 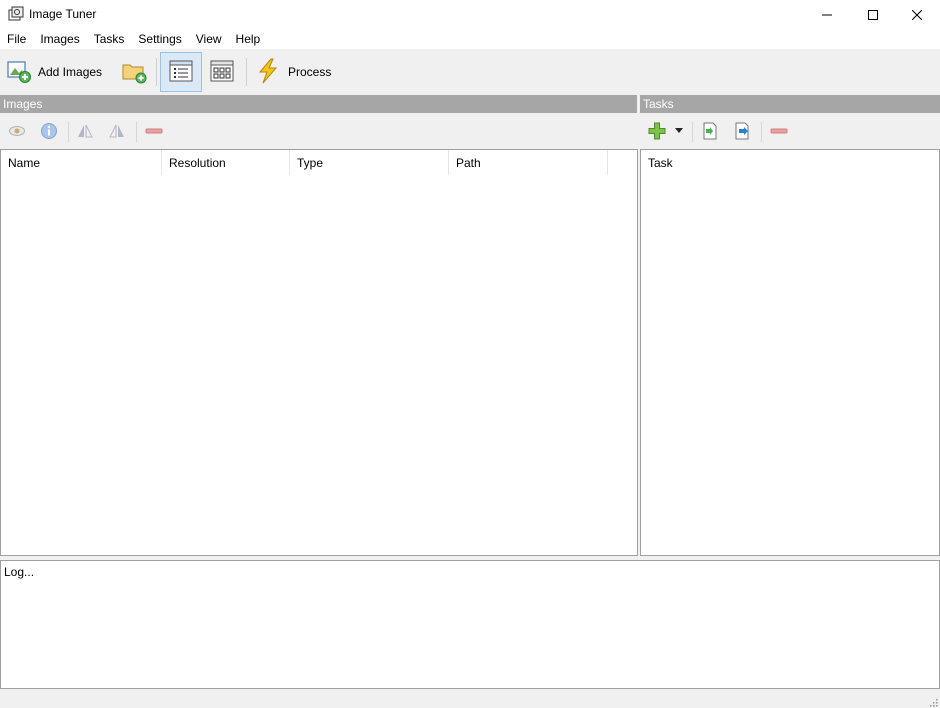 I want to click on images-toolbar, so click(x=318, y=131).